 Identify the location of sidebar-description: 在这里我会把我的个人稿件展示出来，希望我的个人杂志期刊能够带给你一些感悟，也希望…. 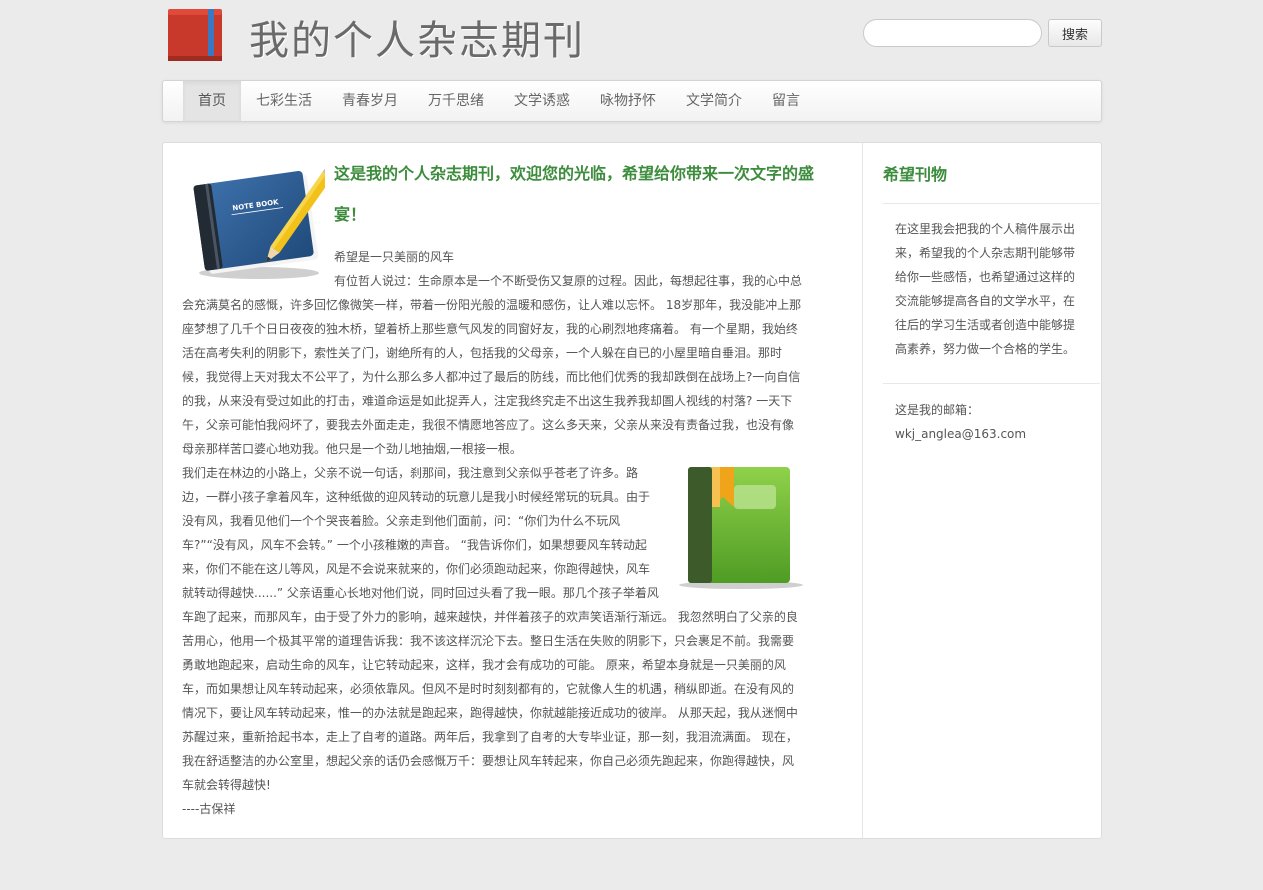
(985, 289).